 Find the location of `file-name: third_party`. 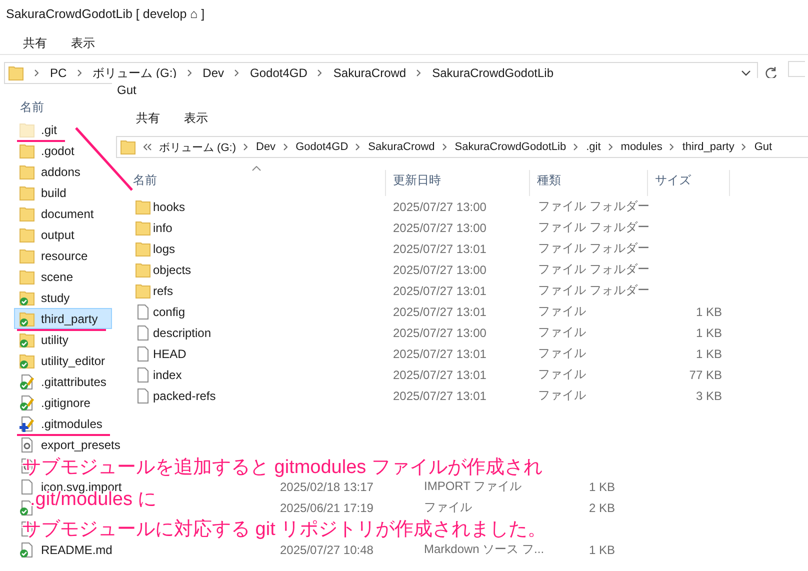

file-name: third_party is located at coordinates (69, 319).